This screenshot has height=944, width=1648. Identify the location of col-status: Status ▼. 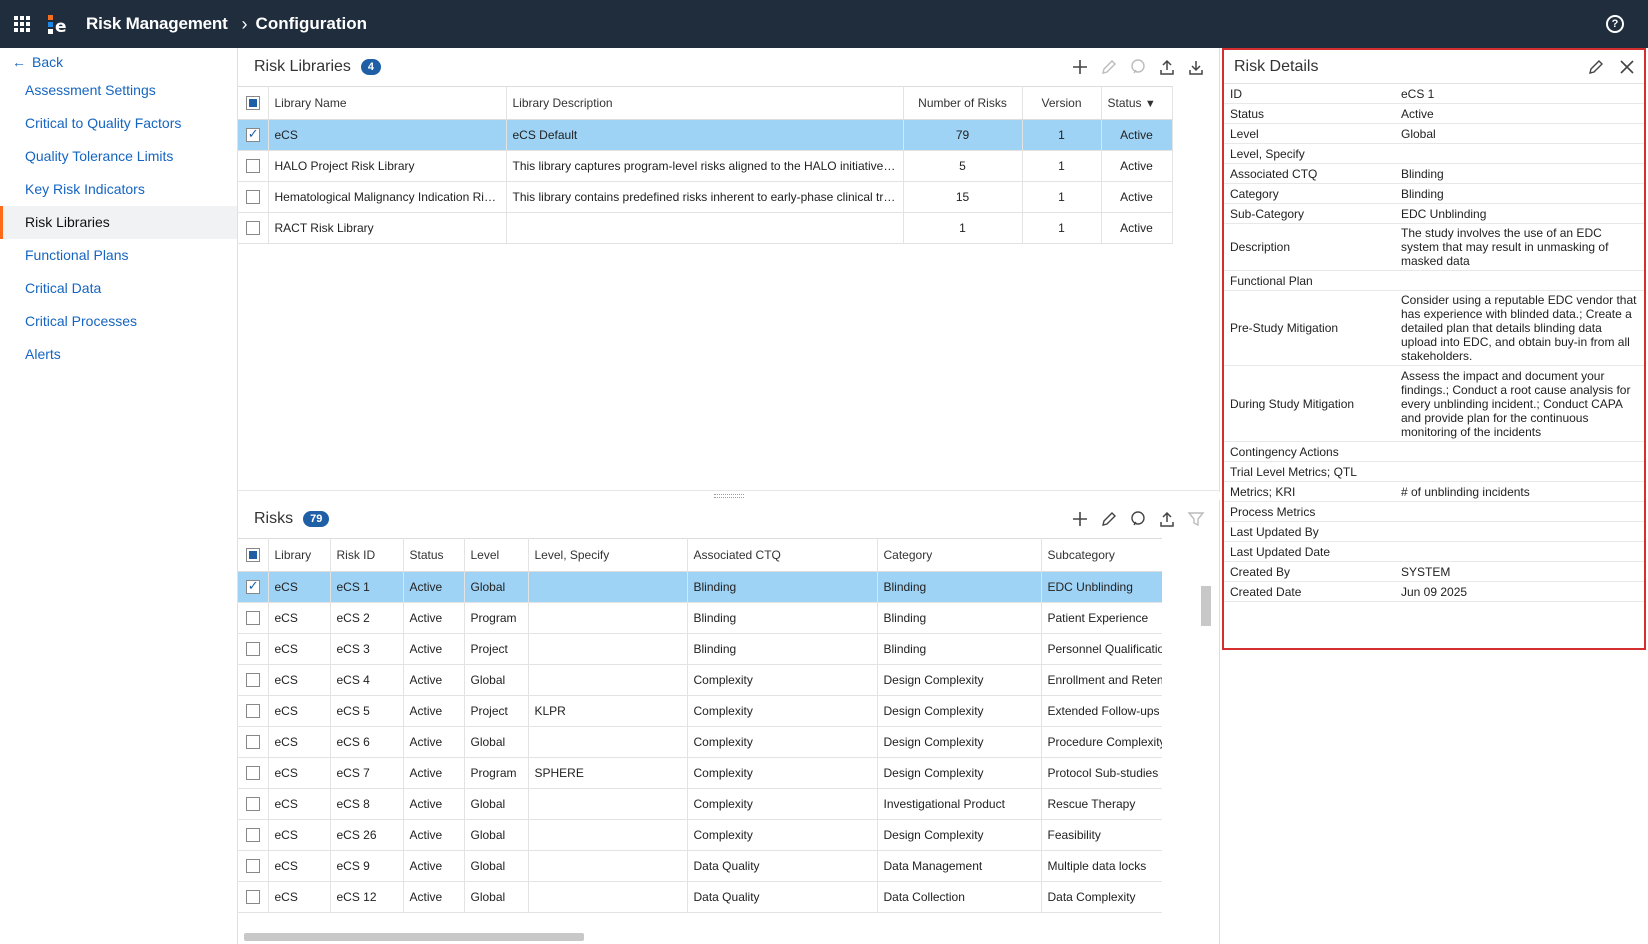
(1137, 103).